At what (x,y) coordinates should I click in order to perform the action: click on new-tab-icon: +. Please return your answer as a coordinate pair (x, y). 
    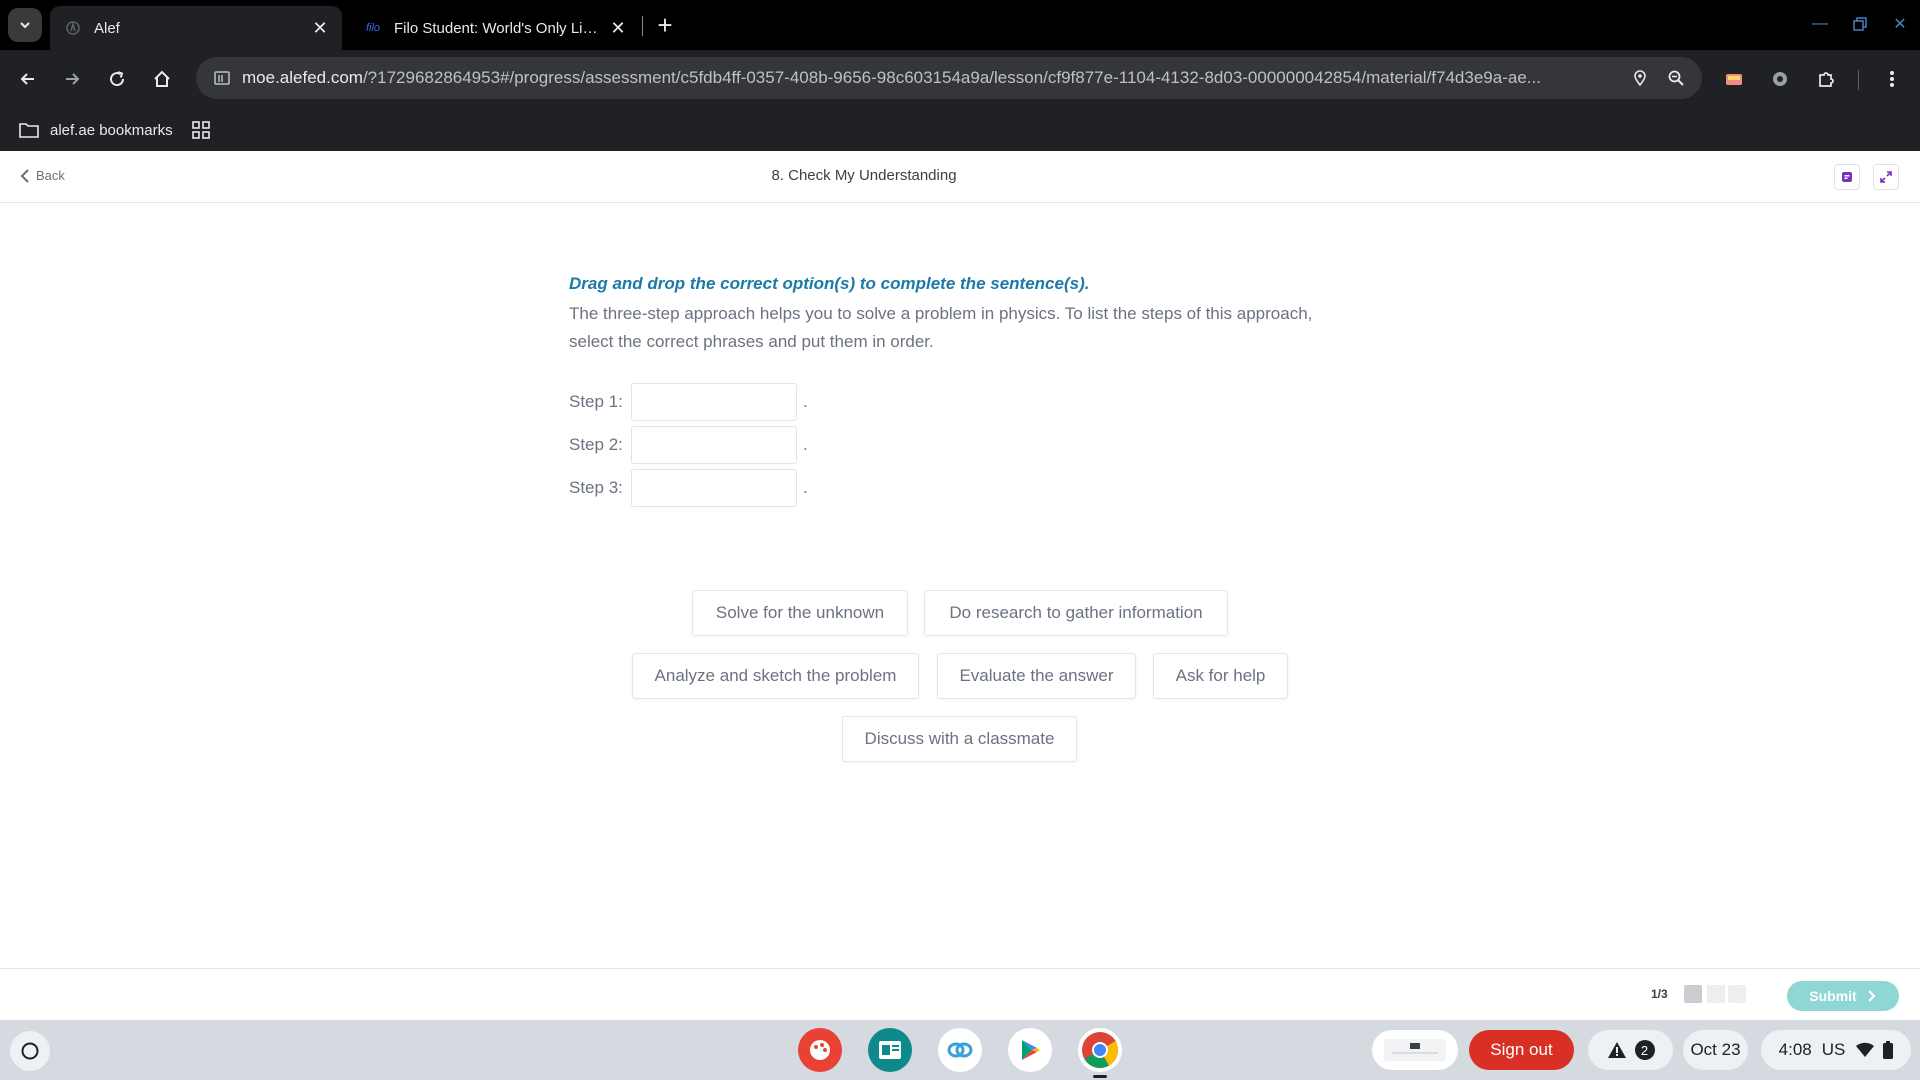
    Looking at the image, I should click on (665, 25).